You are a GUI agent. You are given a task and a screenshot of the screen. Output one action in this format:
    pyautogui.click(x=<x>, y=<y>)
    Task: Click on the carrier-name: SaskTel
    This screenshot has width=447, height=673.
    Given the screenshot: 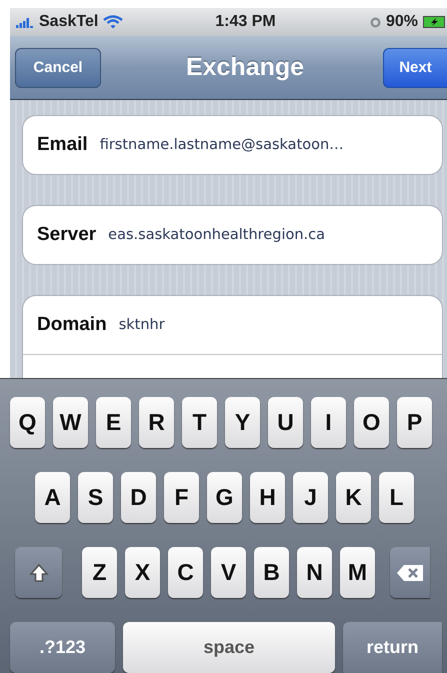 What is the action you would take?
    pyautogui.click(x=68, y=22)
    